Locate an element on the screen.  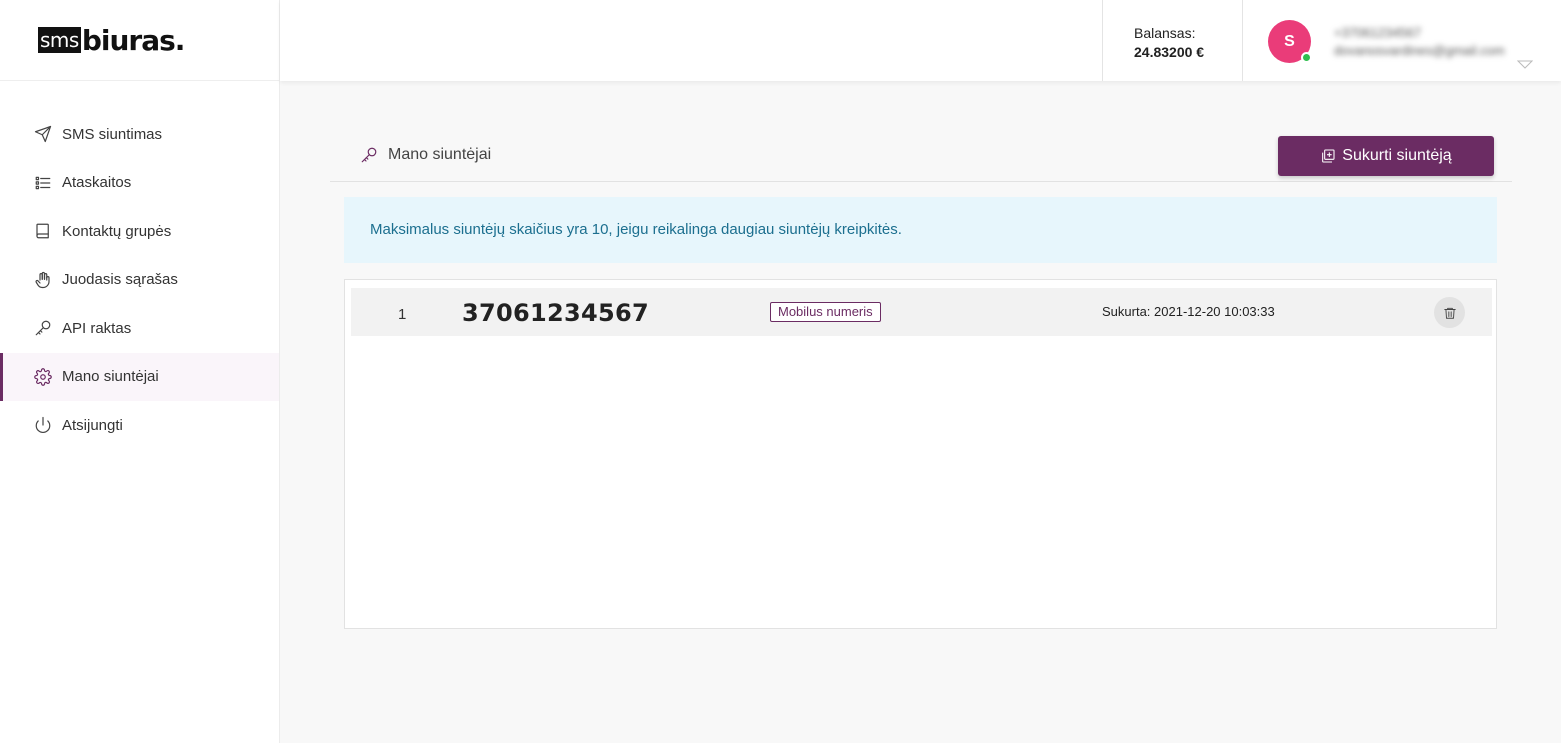
gear-icon is located at coordinates (43, 376).